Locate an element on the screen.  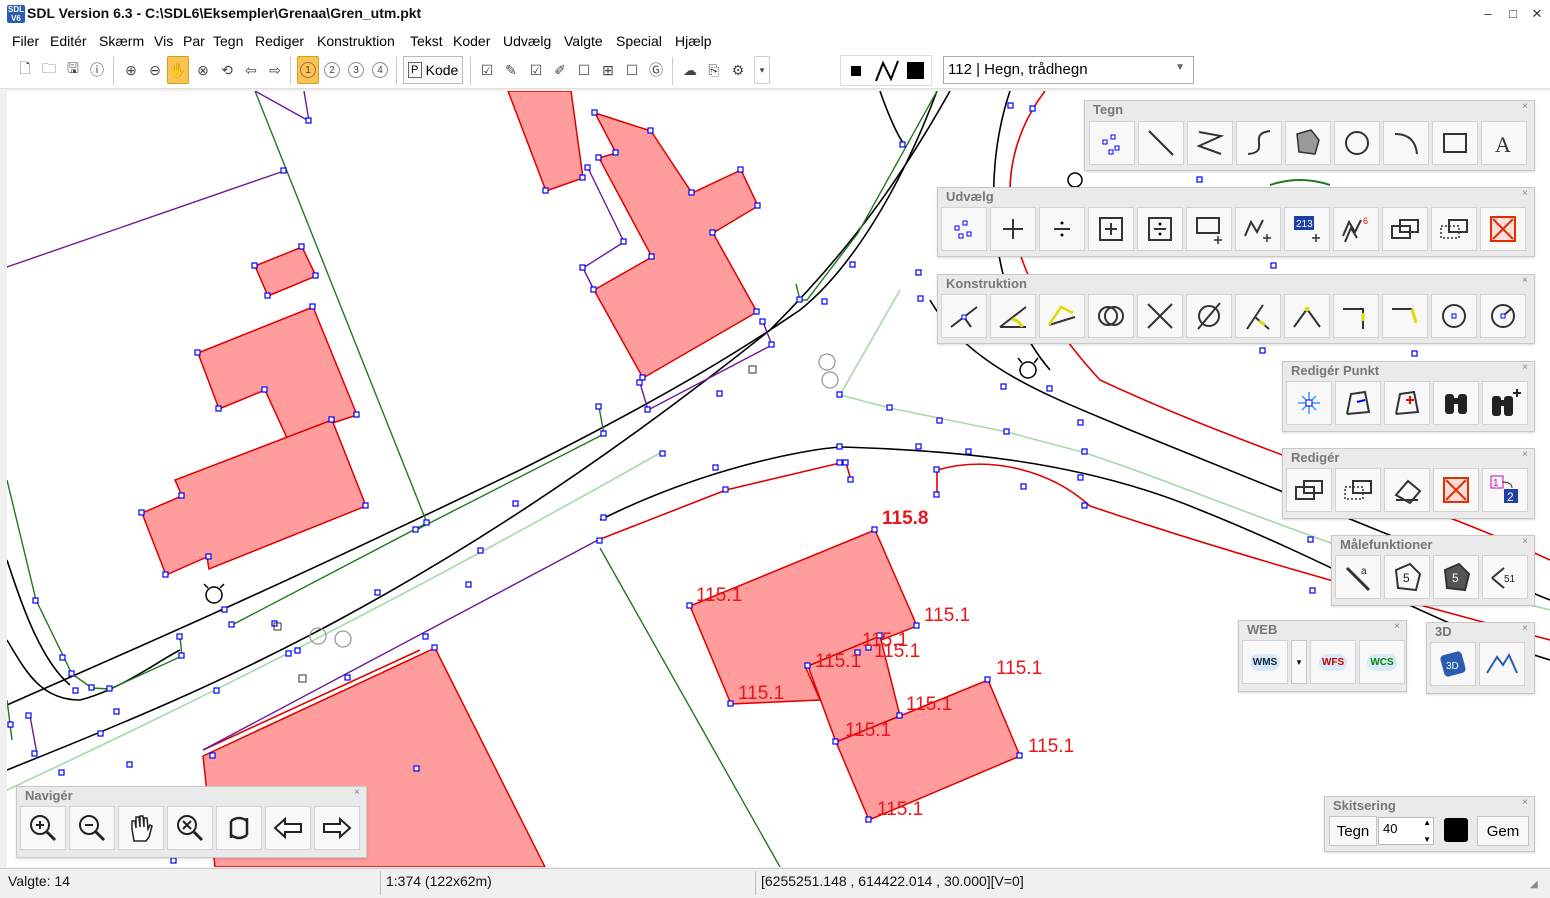
renumber-button: 12 is located at coordinates (1505, 490).